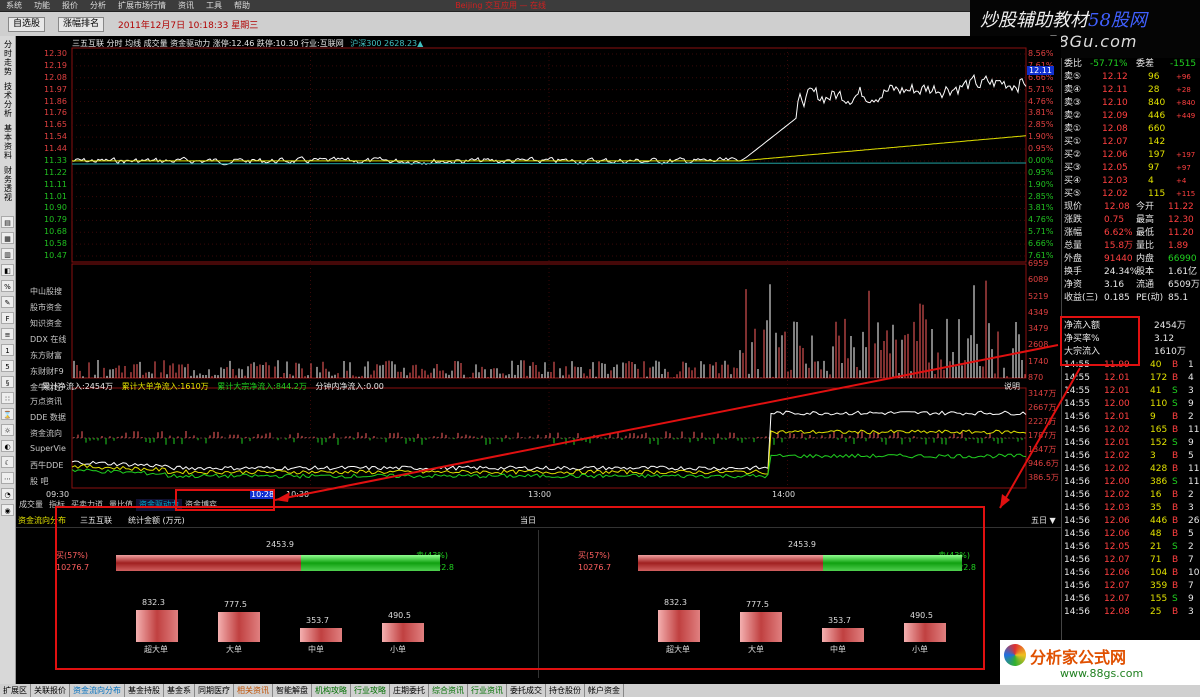 The image size is (1200, 697). Describe the element at coordinates (1012, 386) in the screenshot. I see `help-link: 说明` at that location.